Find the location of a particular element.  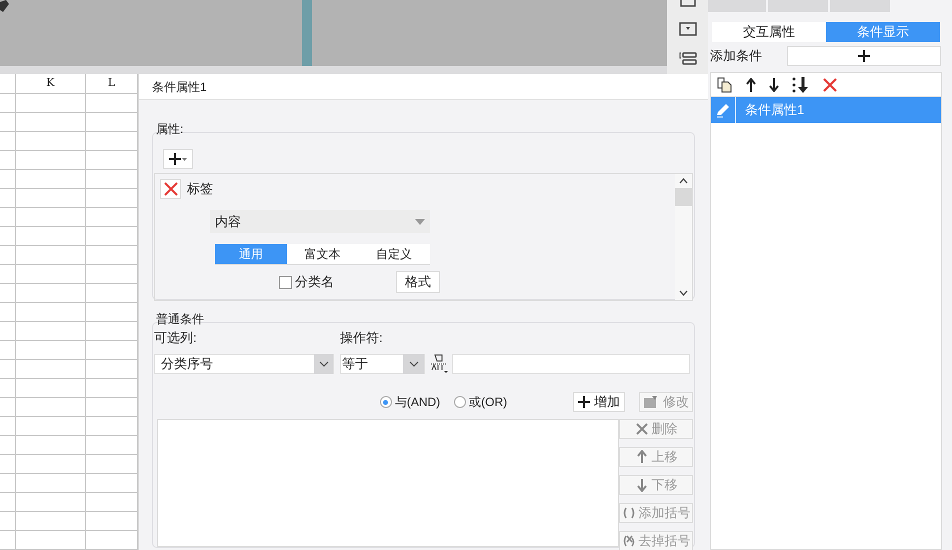

value-type-icon is located at coordinates (439, 364).